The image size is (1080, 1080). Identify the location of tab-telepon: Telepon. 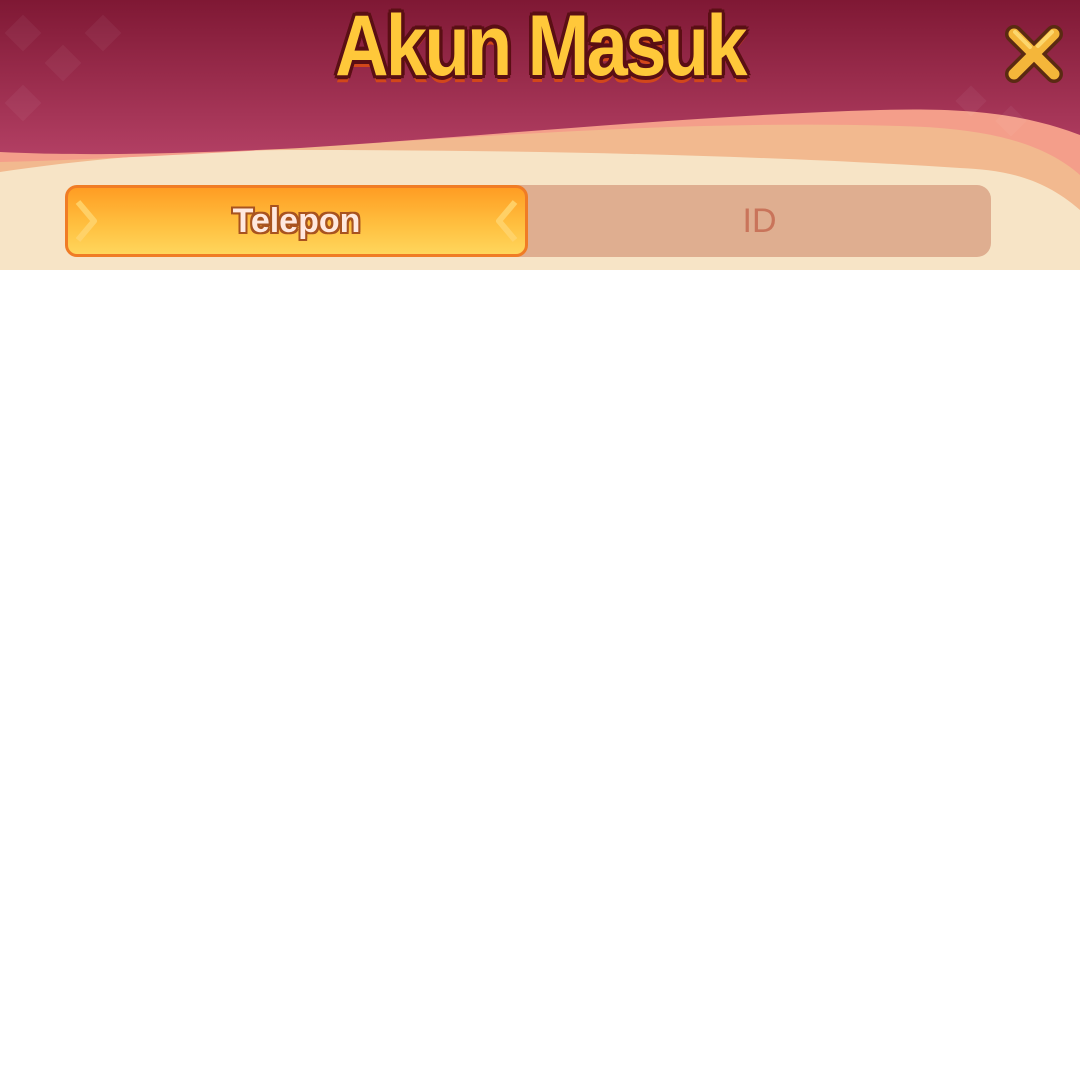
(296, 221).